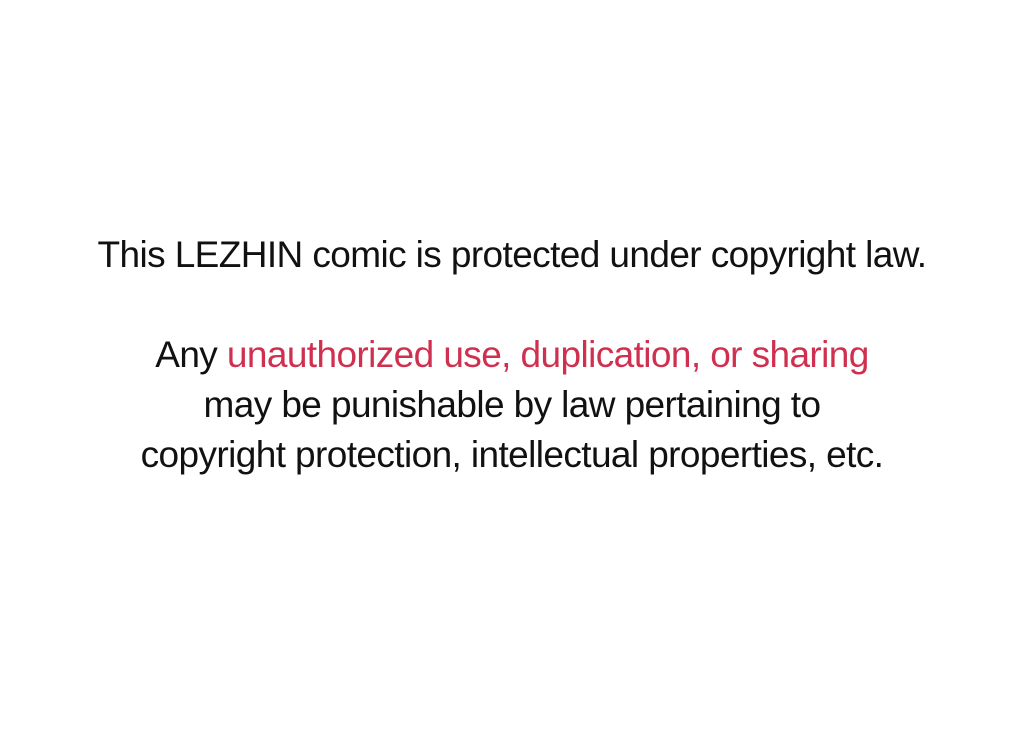  What do you see at coordinates (191, 354) in the screenshot?
I see `notice-line-2-prefix: Any` at bounding box center [191, 354].